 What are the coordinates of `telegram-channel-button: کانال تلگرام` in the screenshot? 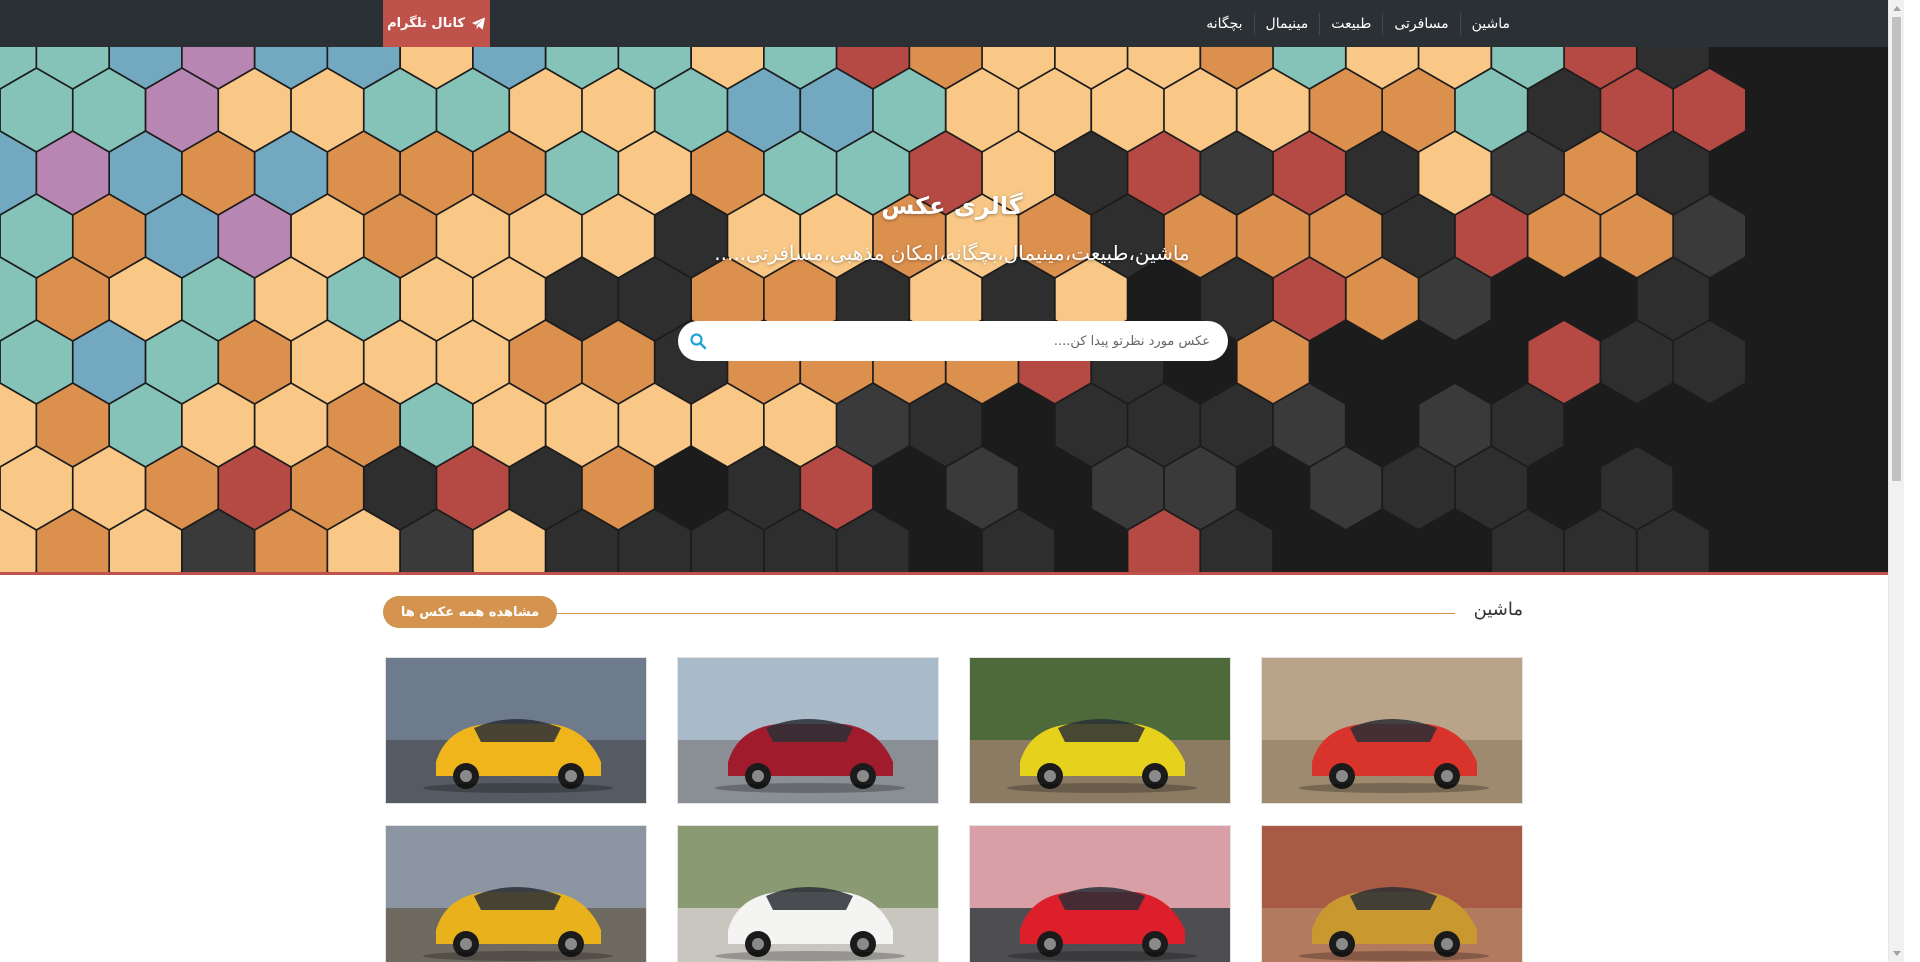 It's located at (436, 23).